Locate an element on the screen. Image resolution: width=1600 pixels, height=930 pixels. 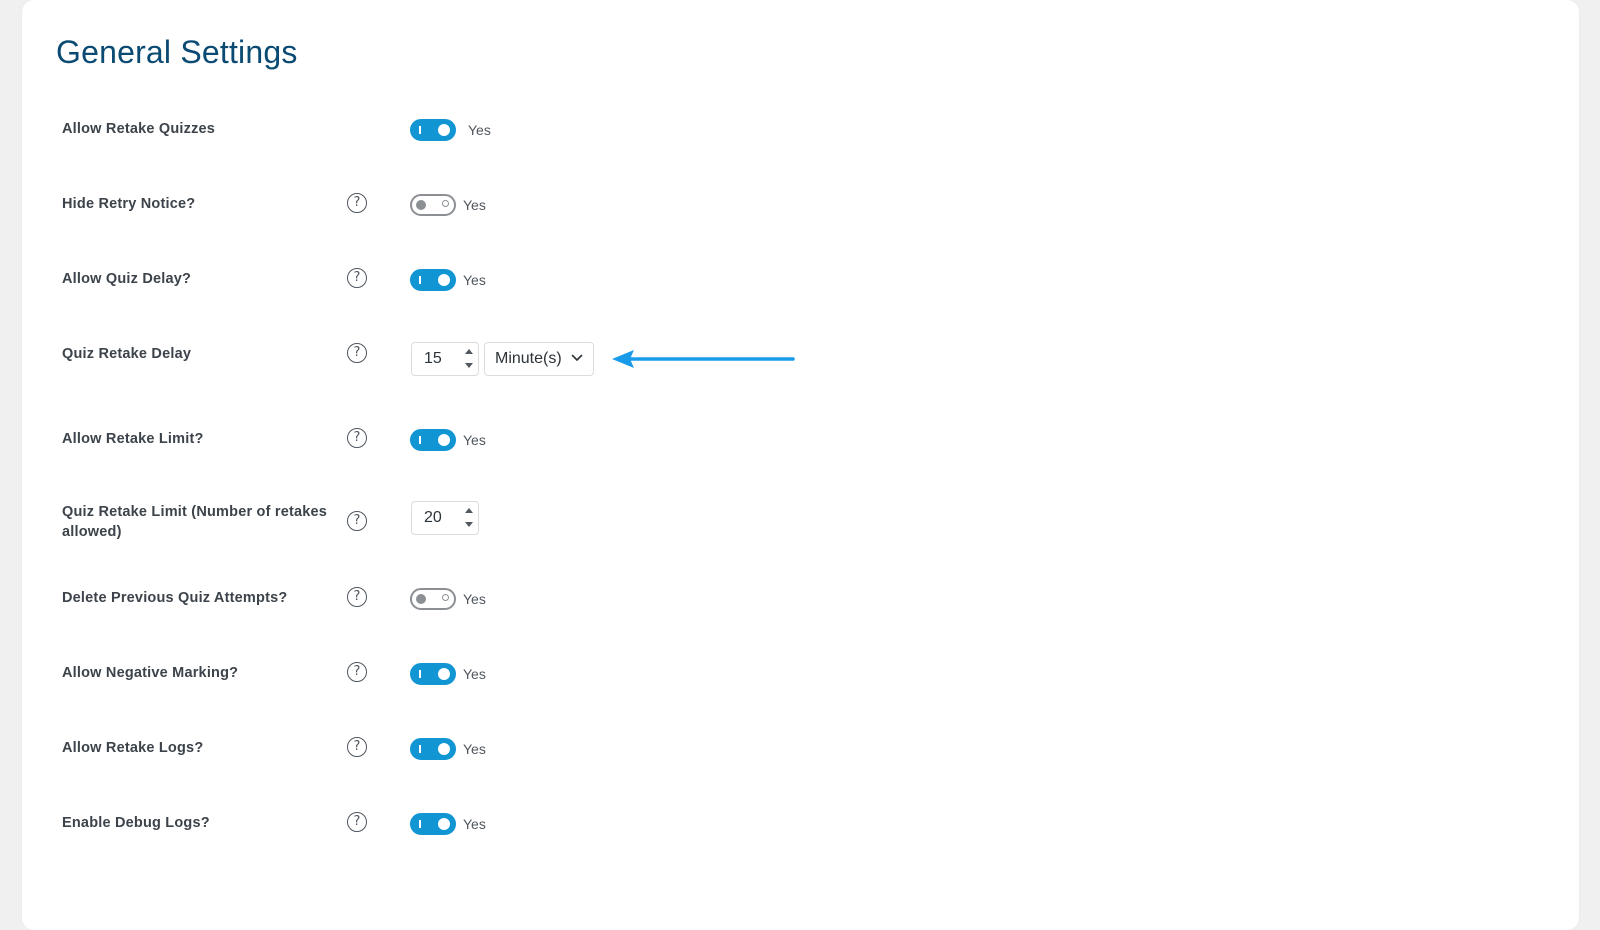
setting-row-hide-retry-notice: Hide Retry Notice? ? Yes is located at coordinates (800, 205).